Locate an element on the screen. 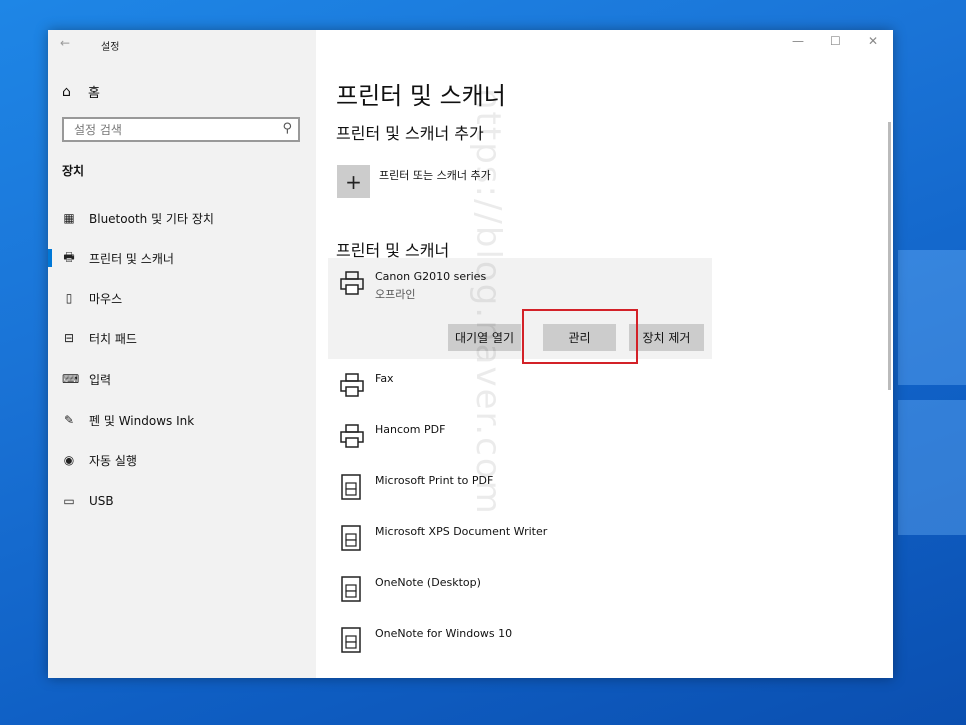 This screenshot has height=725, width=966. minimize-button: — is located at coordinates (798, 41).